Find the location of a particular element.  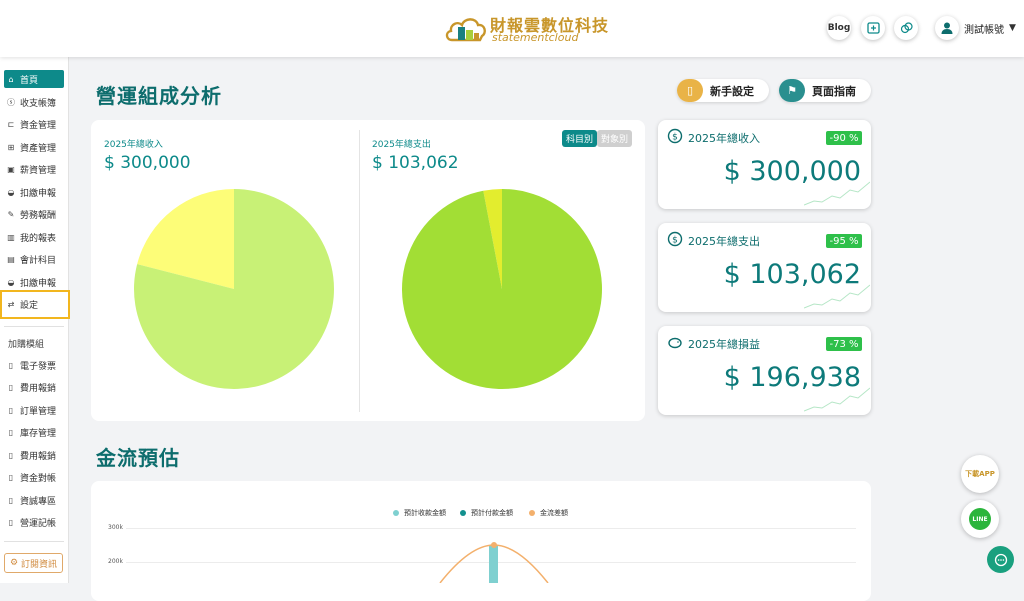

settings-icon: ⇄ is located at coordinates (11, 304).